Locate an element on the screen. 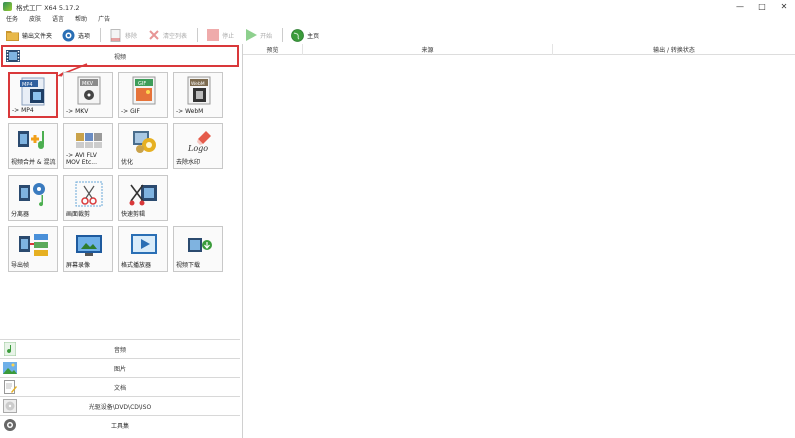  tile-crop: 画面裁剪 is located at coordinates (88, 198).